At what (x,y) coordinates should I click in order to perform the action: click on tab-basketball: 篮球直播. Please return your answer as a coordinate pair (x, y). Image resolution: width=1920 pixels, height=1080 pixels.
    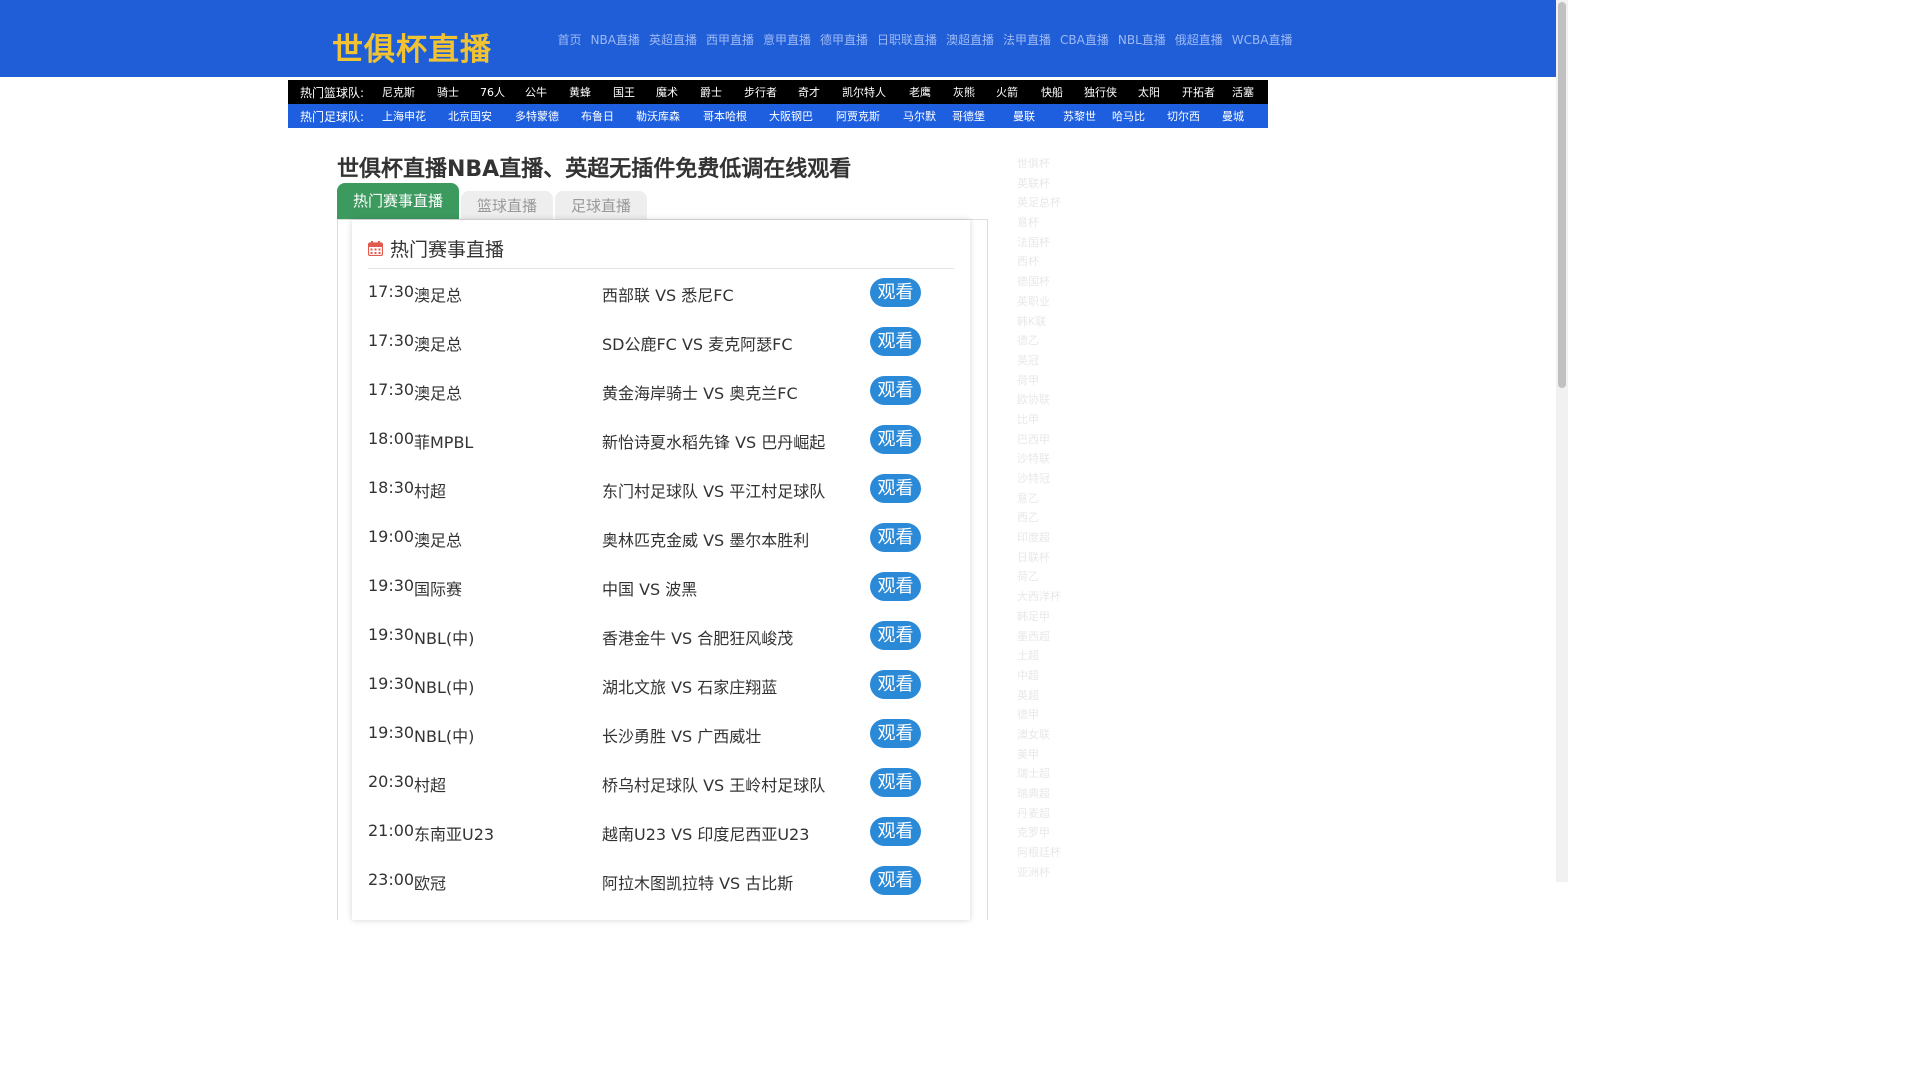
    Looking at the image, I should click on (507, 206).